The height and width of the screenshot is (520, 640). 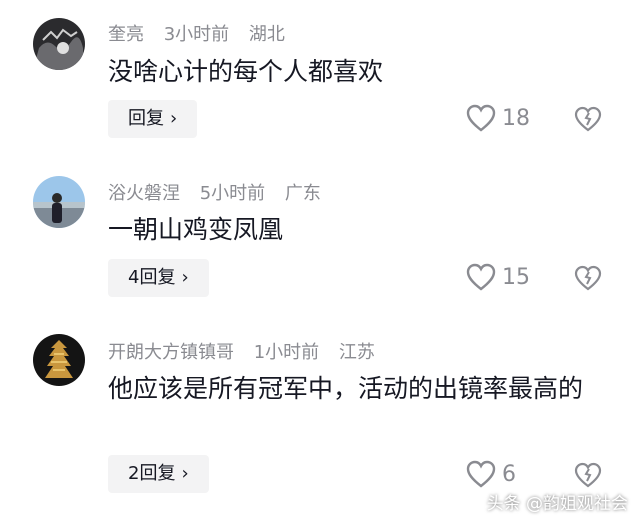 What do you see at coordinates (498, 277) in the screenshot?
I see `like-button: 15` at bounding box center [498, 277].